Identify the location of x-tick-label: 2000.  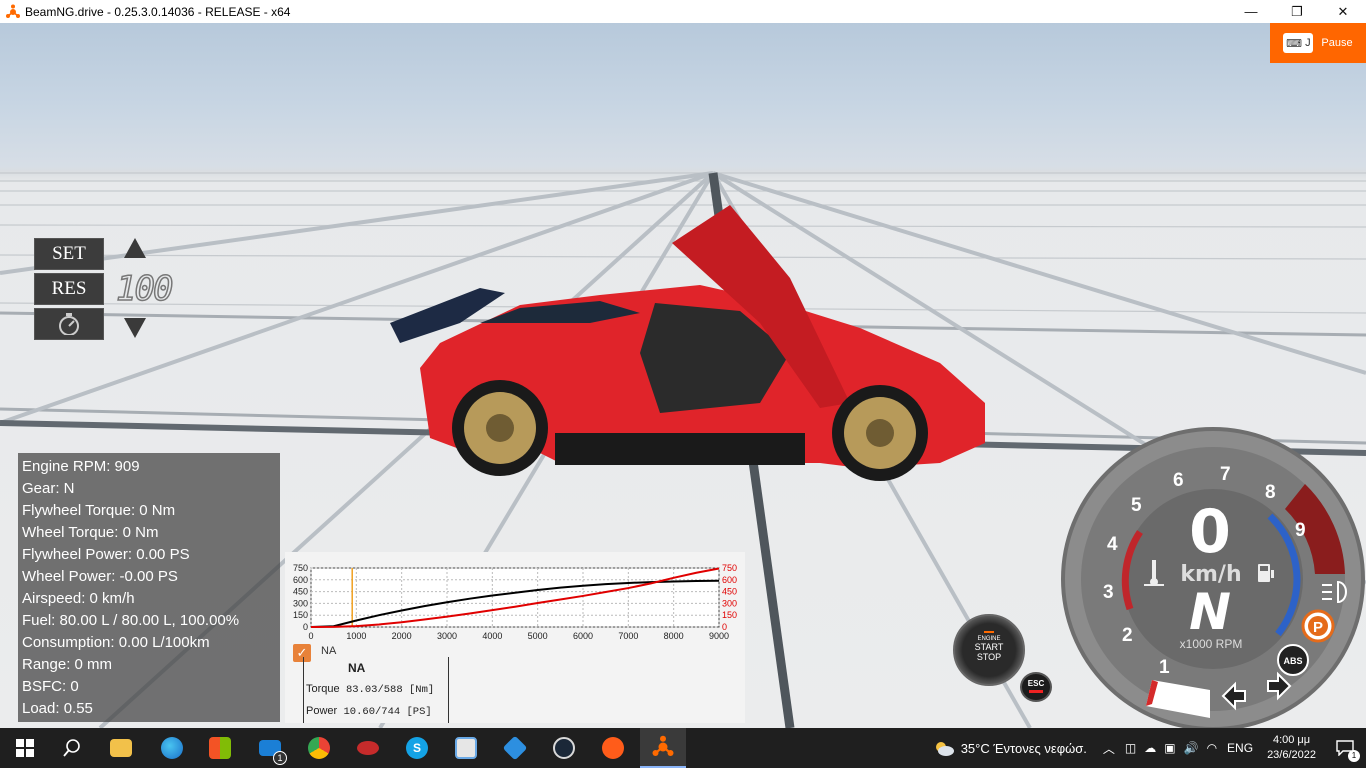
(402, 636).